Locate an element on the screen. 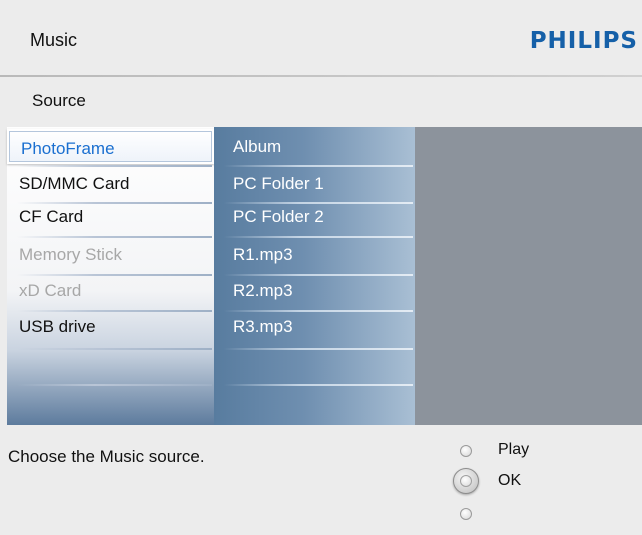 Image resolution: width=642 pixels, height=535 pixels. header-bar: Music PHILIPS is located at coordinates (321, 35).